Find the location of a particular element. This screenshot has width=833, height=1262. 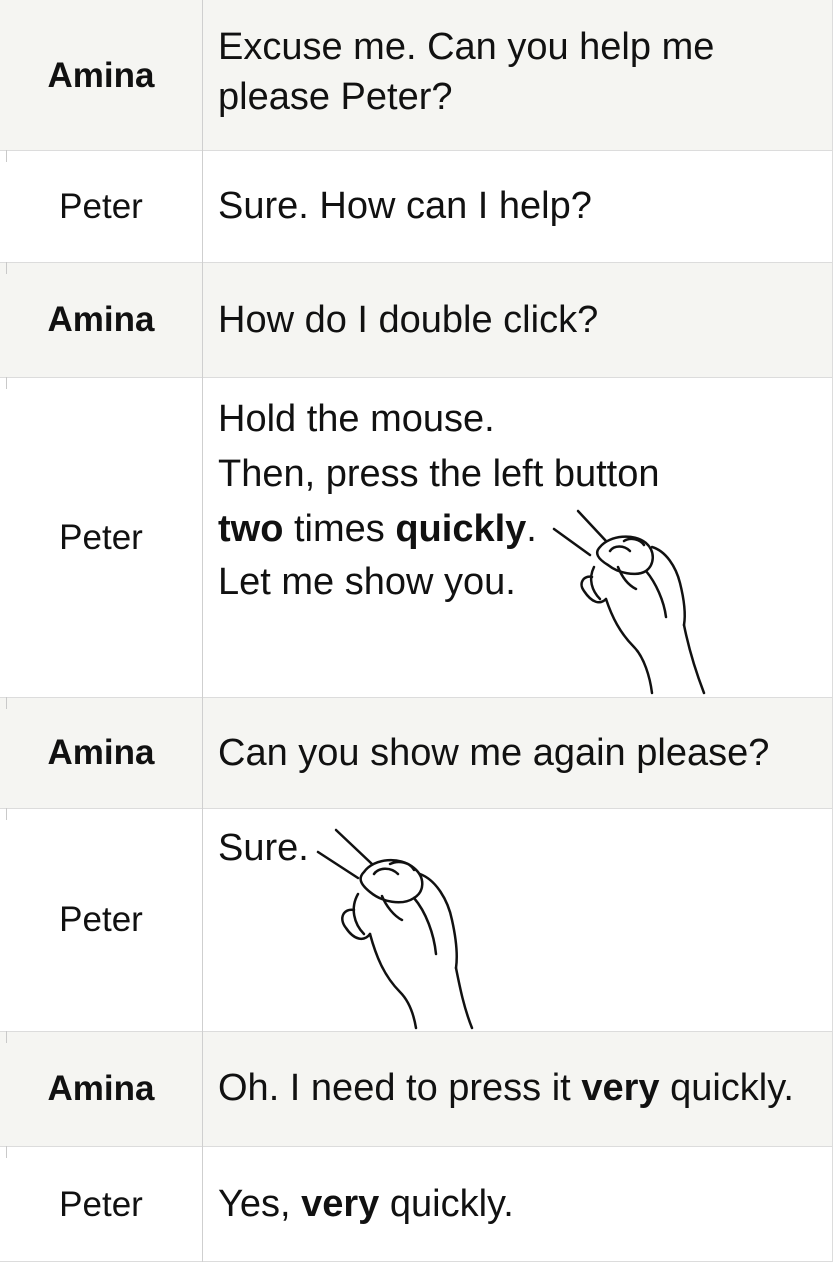

dialogue-line: Oh. I need to press it very quickly. is located at coordinates (522, 1088).